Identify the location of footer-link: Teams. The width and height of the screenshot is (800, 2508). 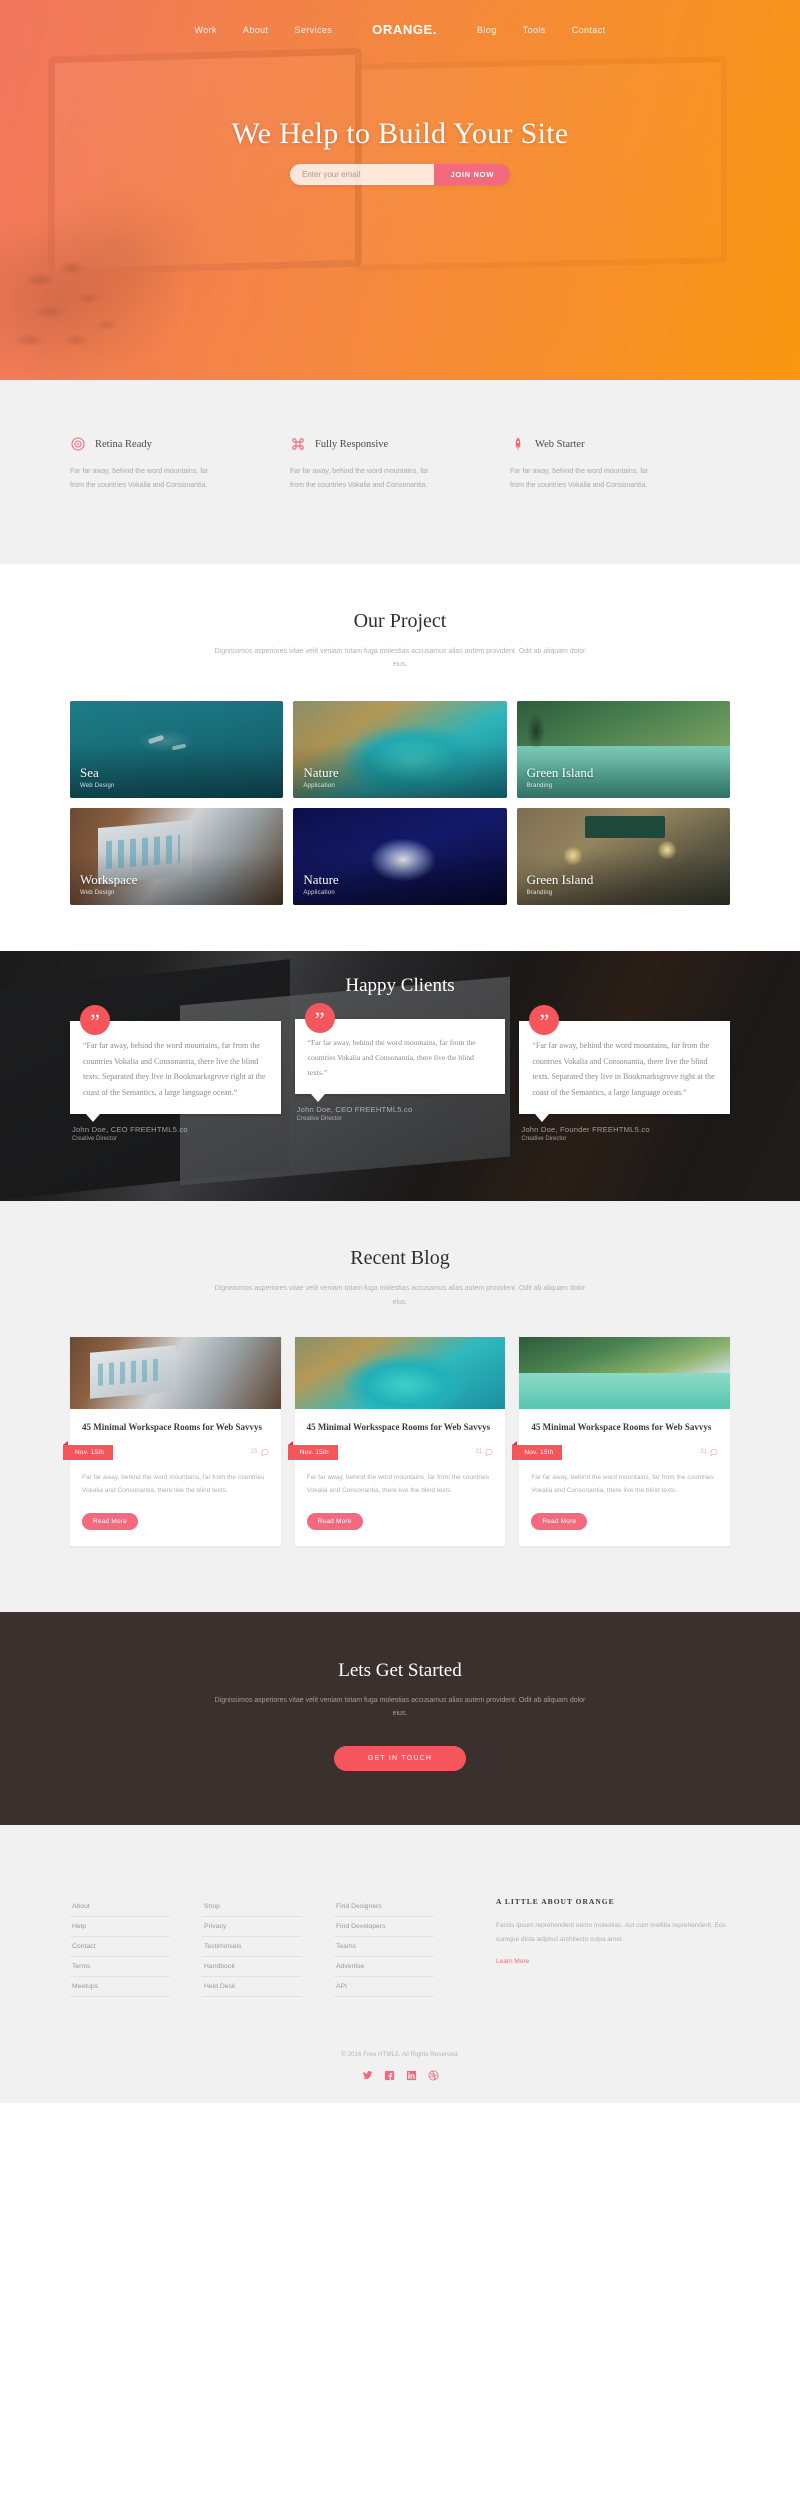
(384, 1947).